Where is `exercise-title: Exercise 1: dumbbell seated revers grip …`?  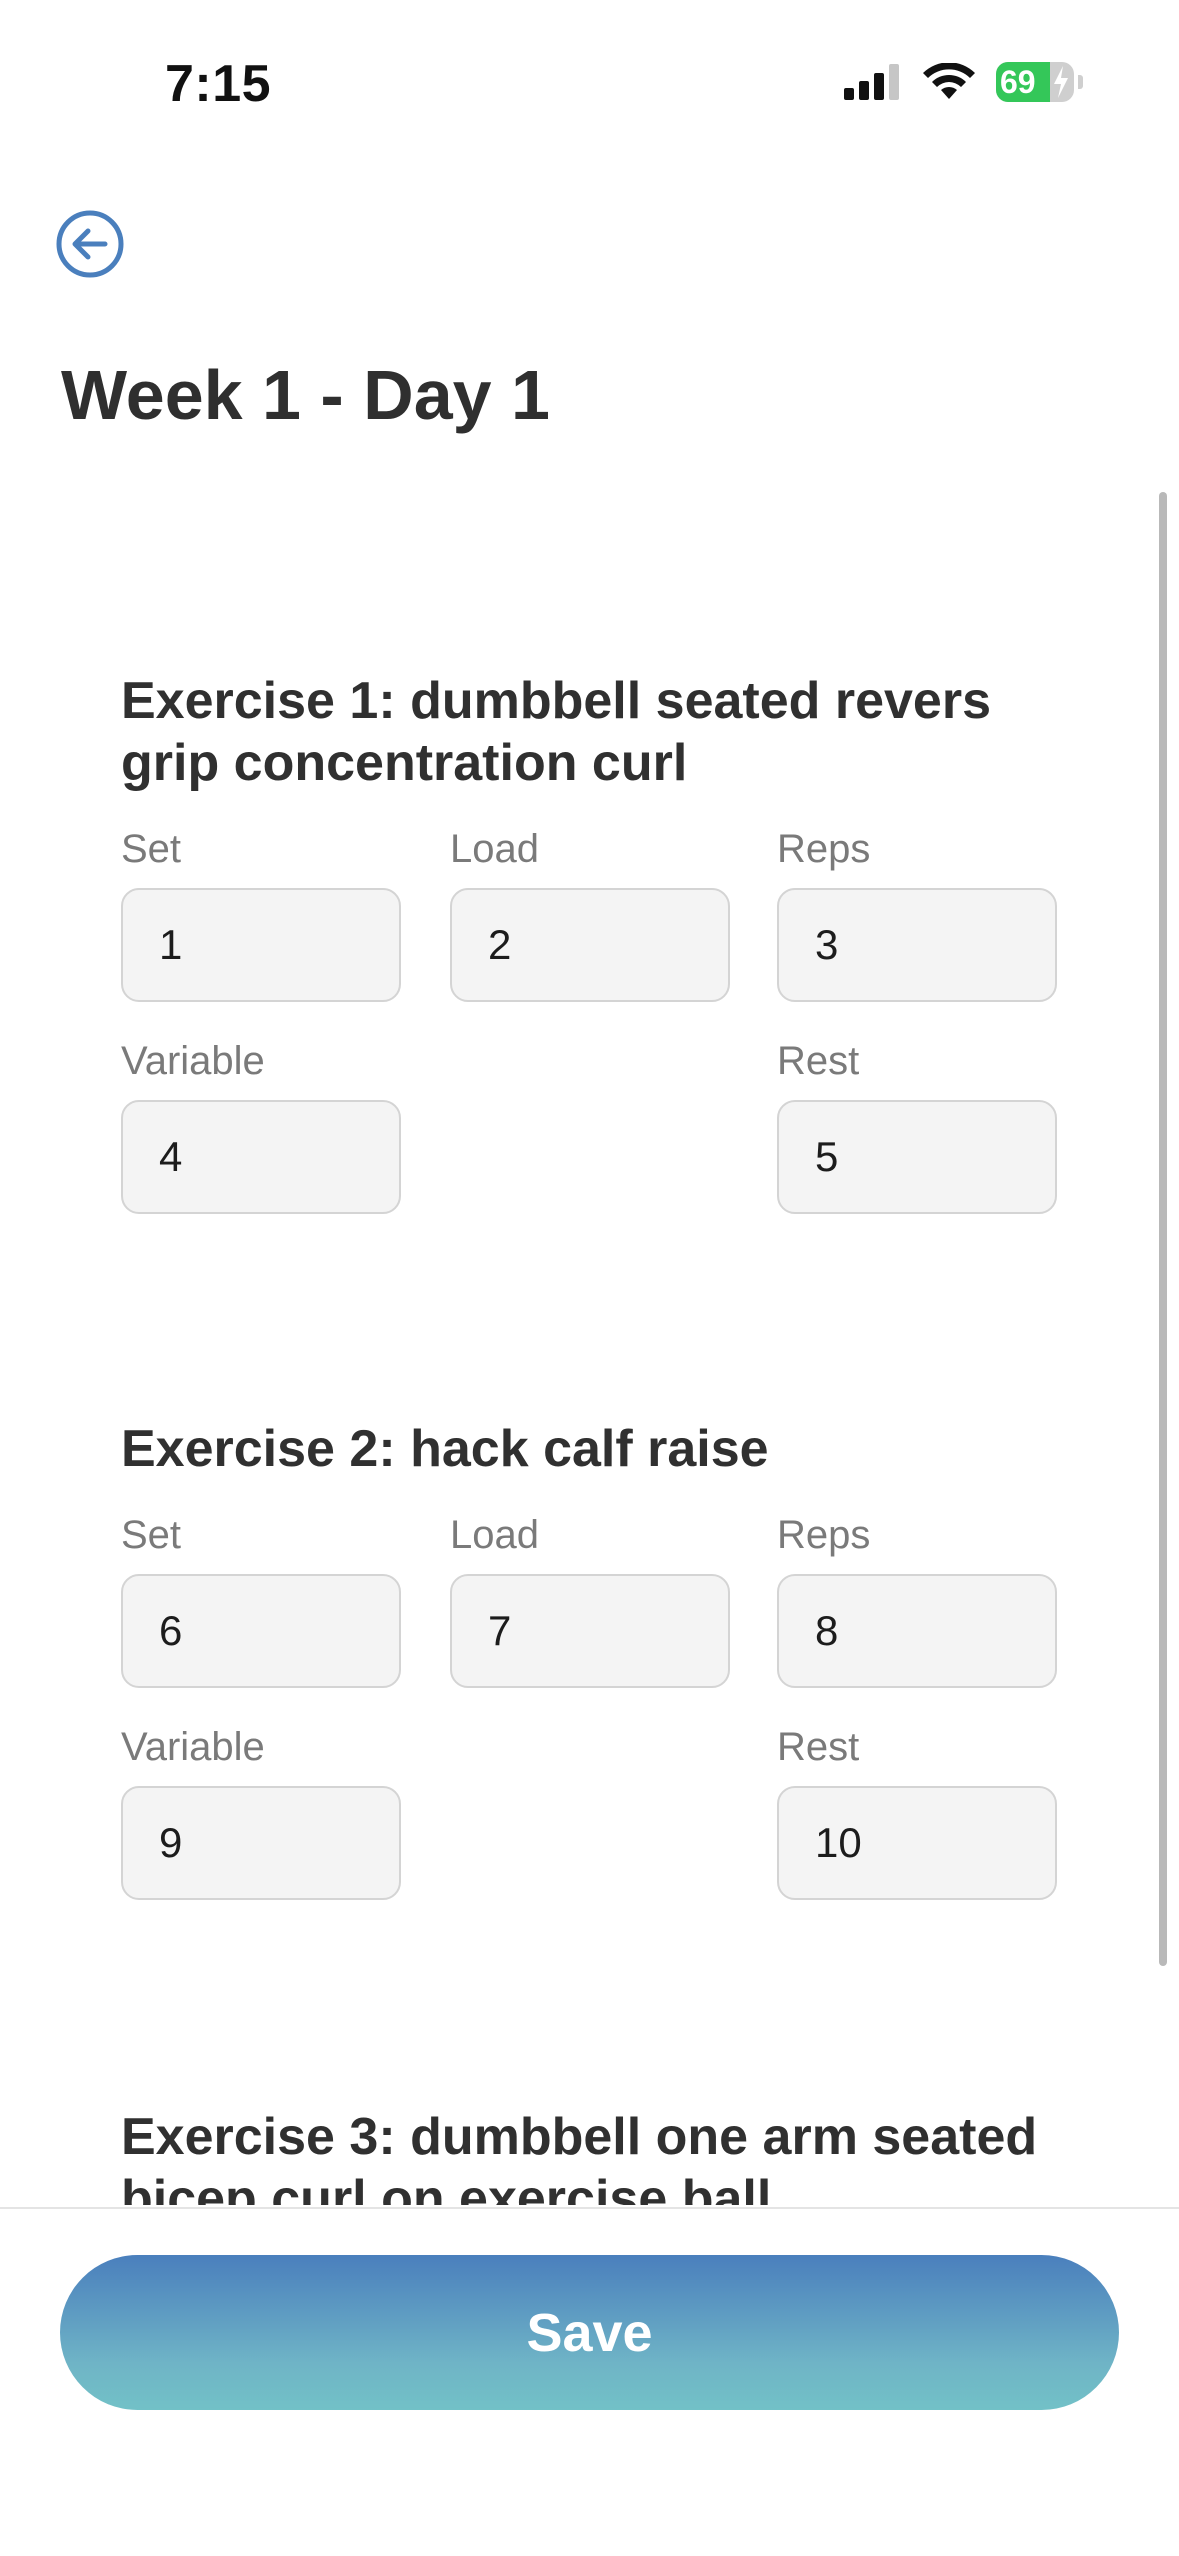 exercise-title: Exercise 1: dumbbell seated revers grip … is located at coordinates (556, 732).